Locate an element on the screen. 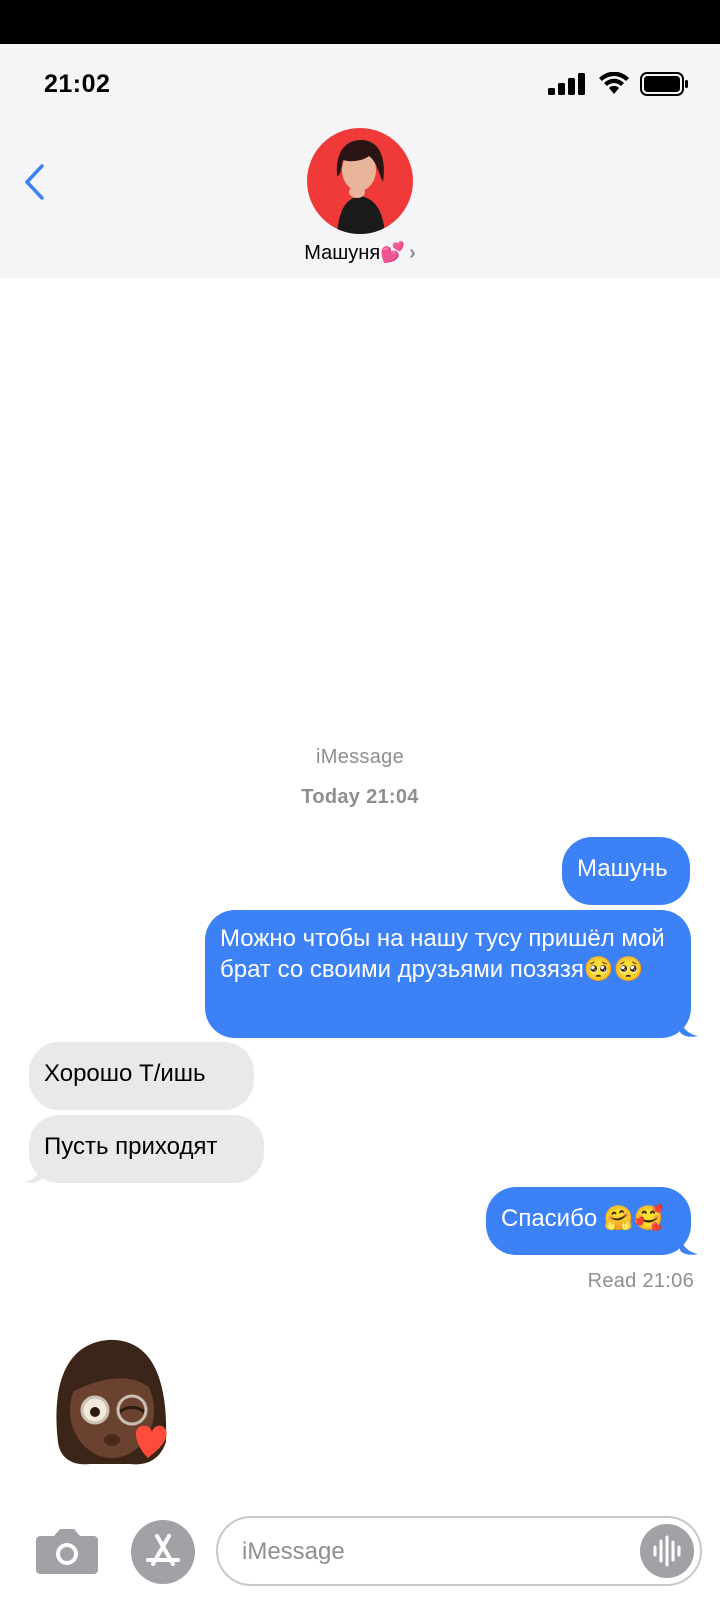  message-bubble-outgoing: Спасибо 🤗🥰 is located at coordinates (588, 1221).